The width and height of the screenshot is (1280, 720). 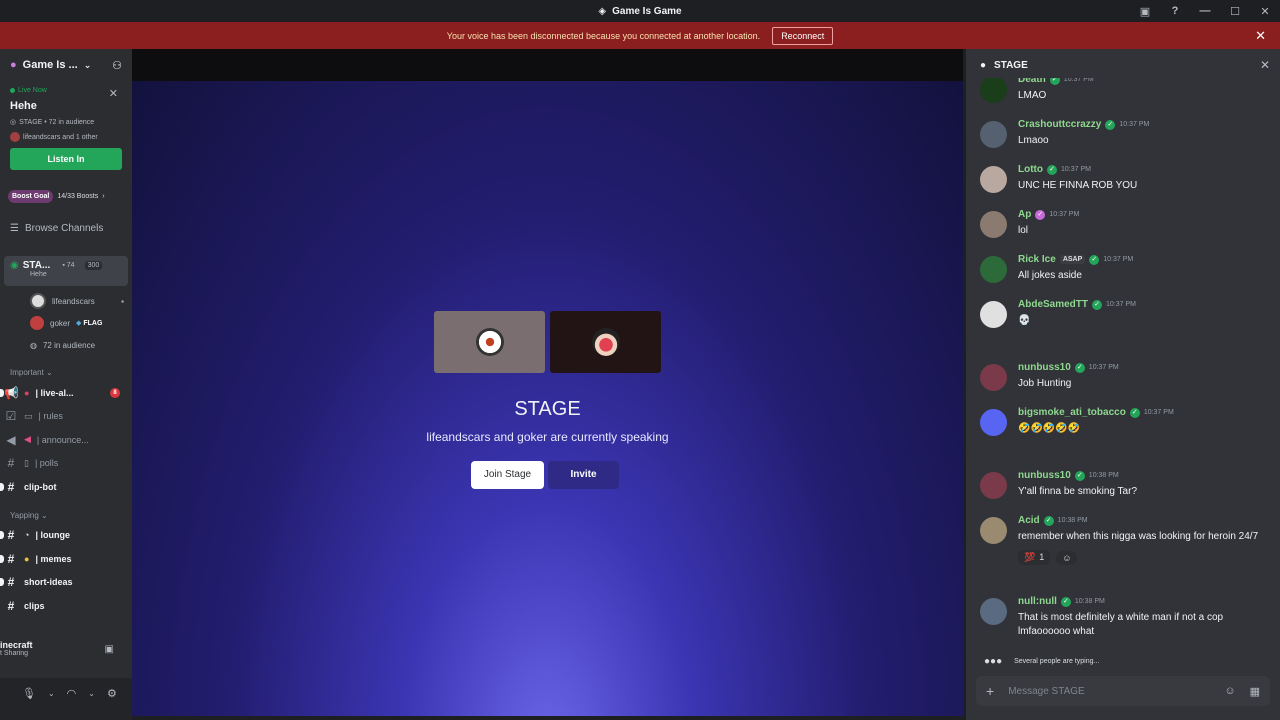 I want to click on live-speakers: lifeandscars and 1 other, so click(x=66, y=137).